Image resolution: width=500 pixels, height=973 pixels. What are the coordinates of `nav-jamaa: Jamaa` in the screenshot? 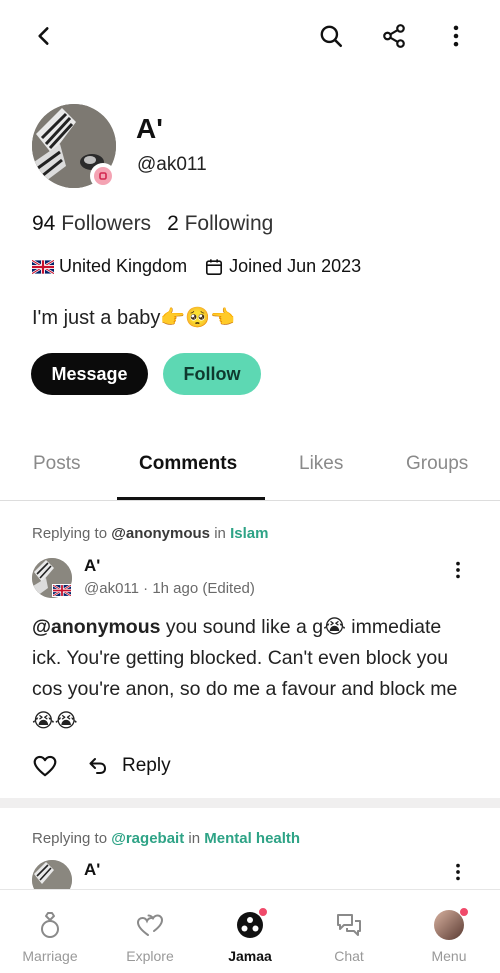 It's located at (250, 935).